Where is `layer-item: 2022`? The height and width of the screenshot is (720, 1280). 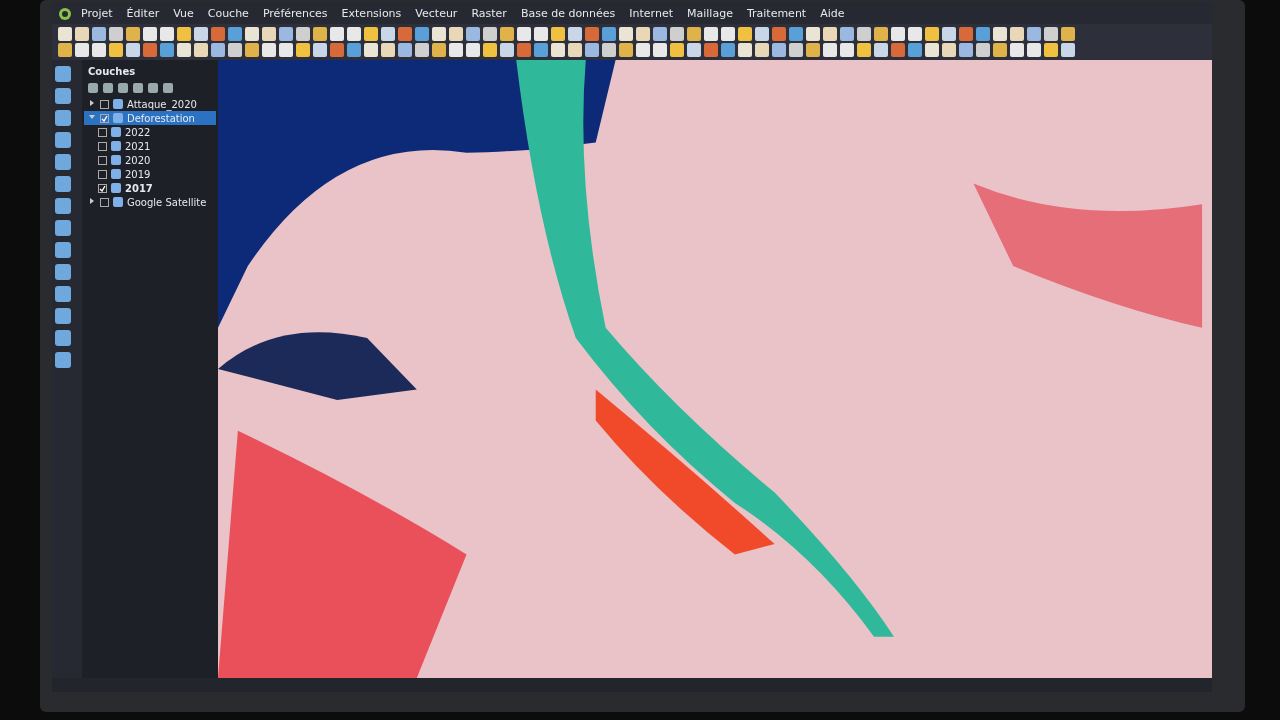
layer-item: 2022 is located at coordinates (150, 132).